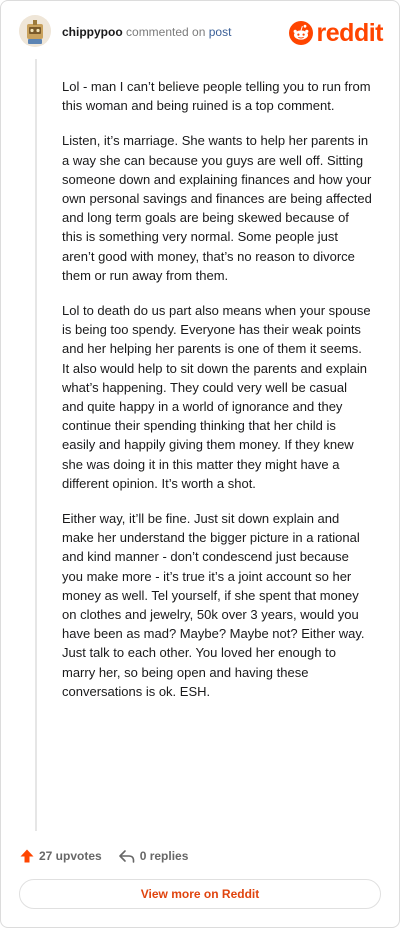 This screenshot has width=400, height=928. I want to click on reddit-logo: reddit, so click(336, 33).